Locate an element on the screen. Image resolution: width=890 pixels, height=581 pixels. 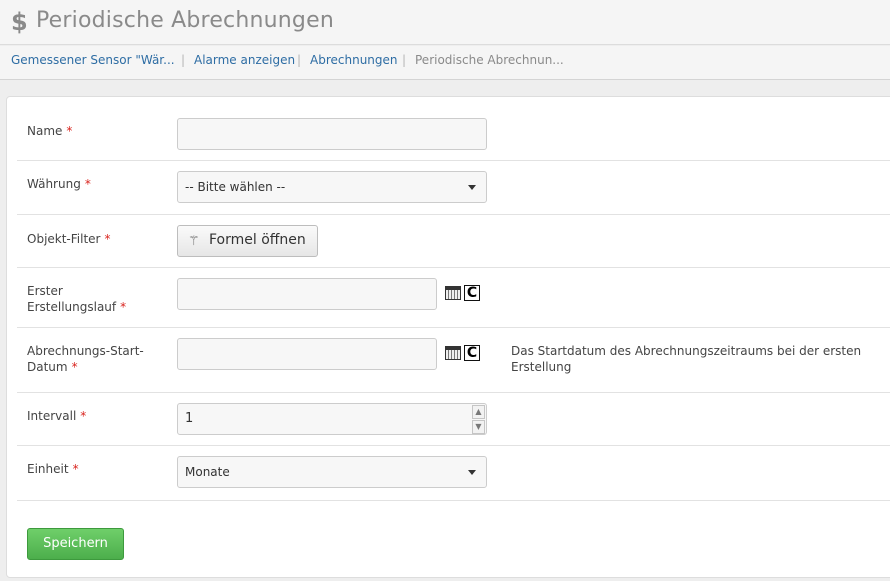
breadcrumb-item-alarms: Alarme anzeigen is located at coordinates (244, 60).